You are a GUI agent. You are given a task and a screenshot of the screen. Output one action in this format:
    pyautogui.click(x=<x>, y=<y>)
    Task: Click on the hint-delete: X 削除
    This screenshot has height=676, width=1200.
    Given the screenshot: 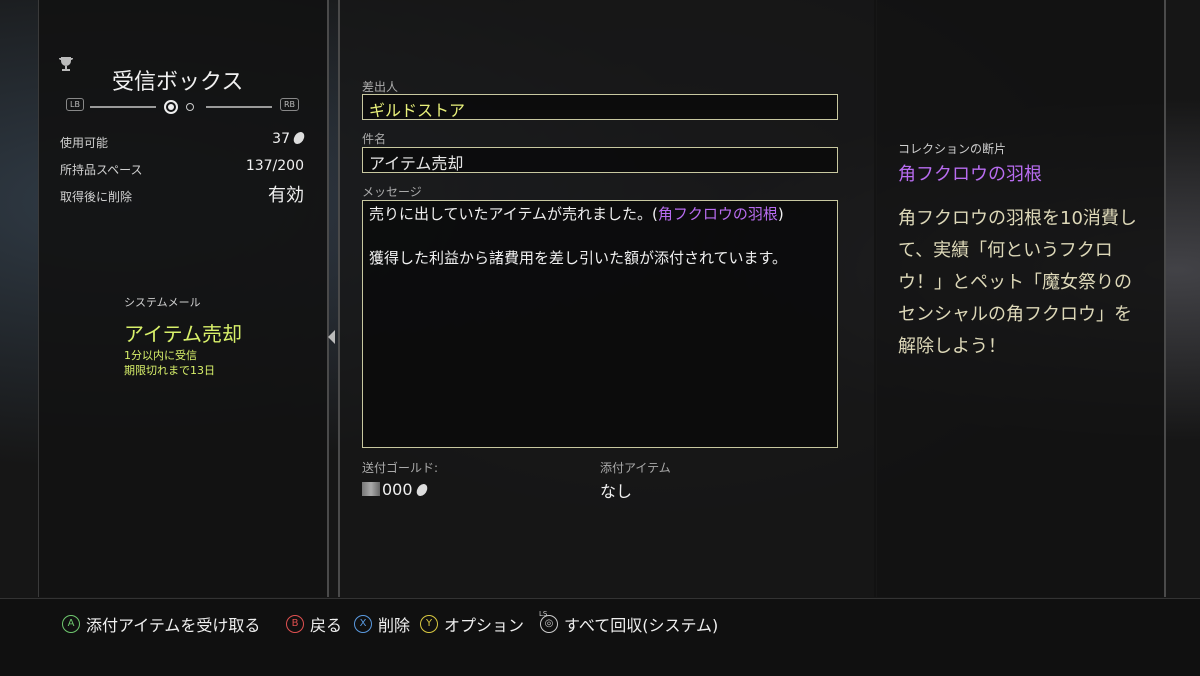 What is the action you would take?
    pyautogui.click(x=382, y=624)
    